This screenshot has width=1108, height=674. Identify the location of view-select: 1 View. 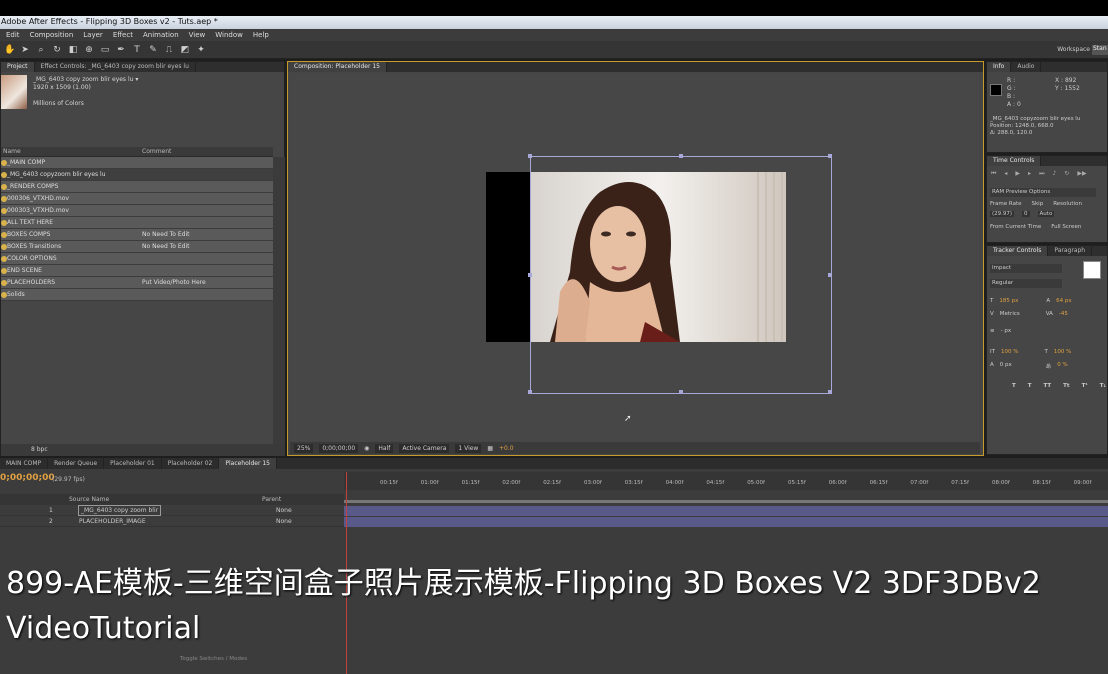
(468, 448).